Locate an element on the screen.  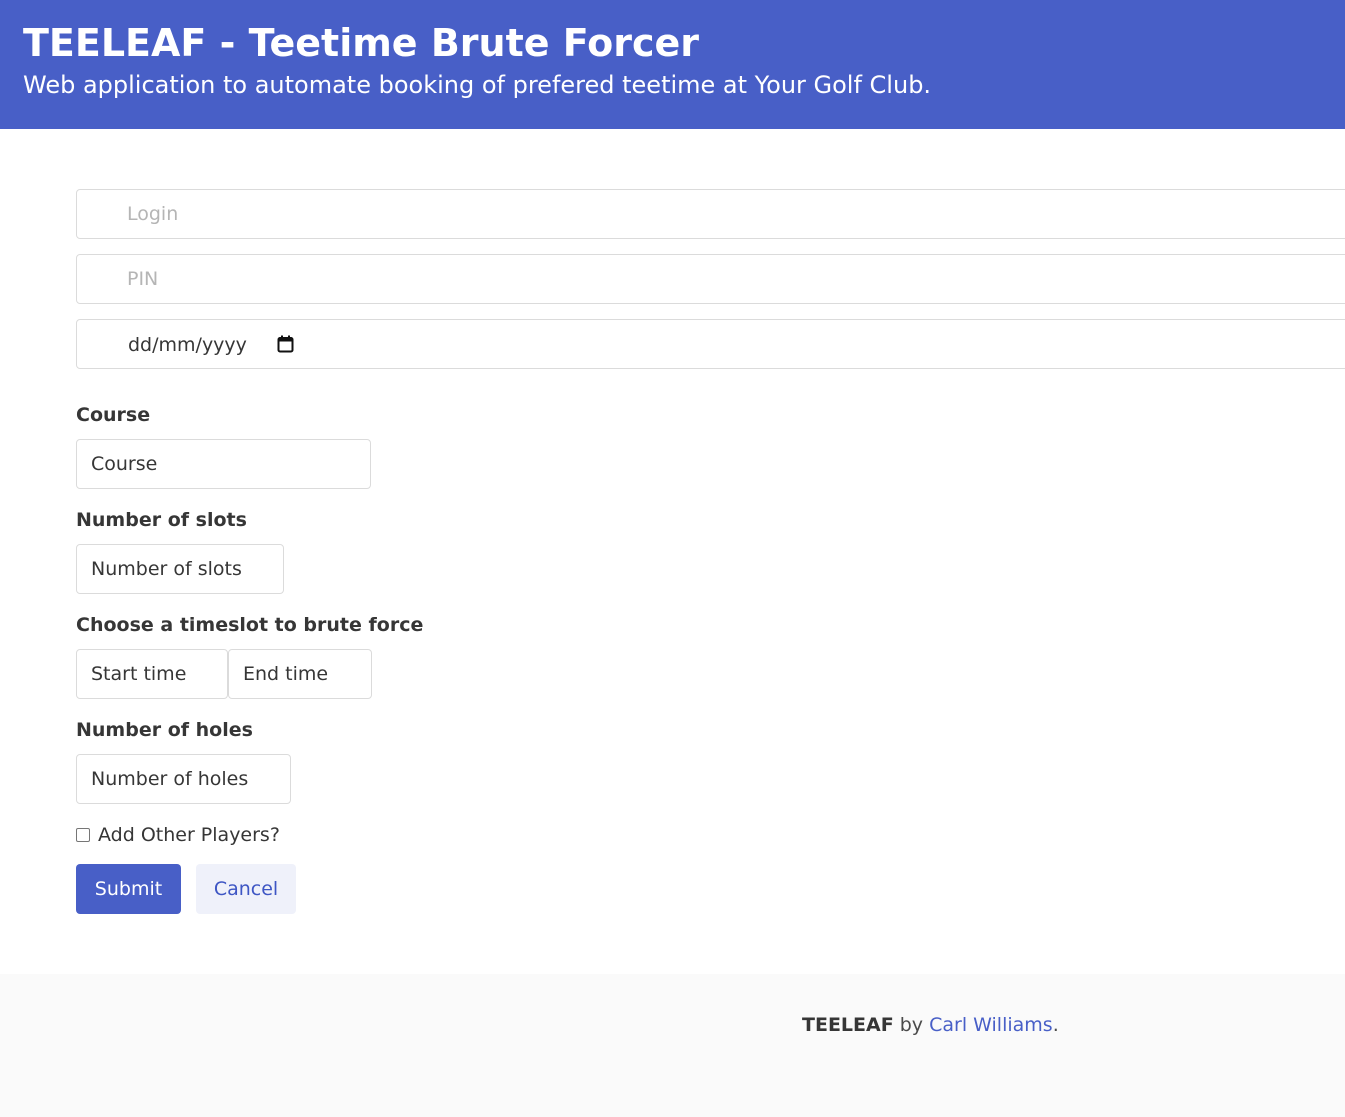
date-input: dd/mm/yyyy is located at coordinates (710, 344).